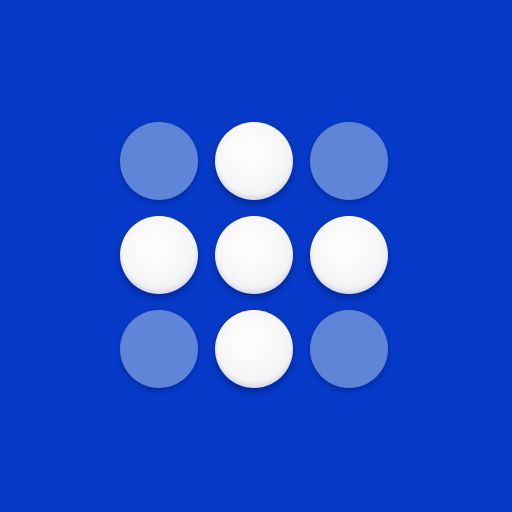 The image size is (512, 512). I want to click on dot-dim-0-icon, so click(159, 161).